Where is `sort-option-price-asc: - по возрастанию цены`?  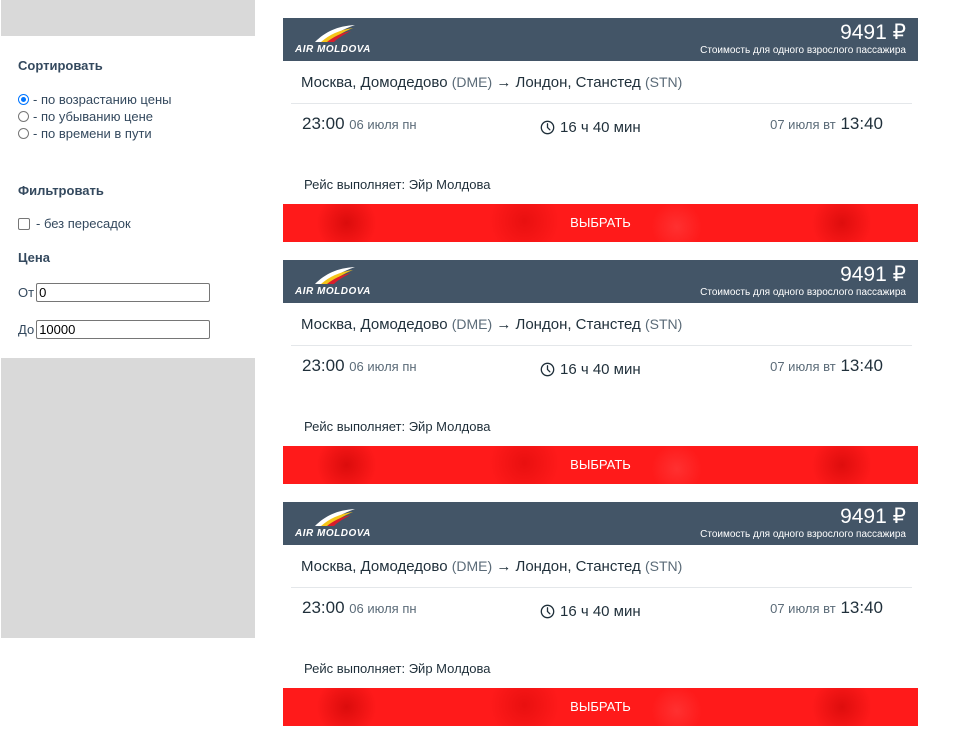
sort-option-price-asc: - по возрастанию цены is located at coordinates (94, 99).